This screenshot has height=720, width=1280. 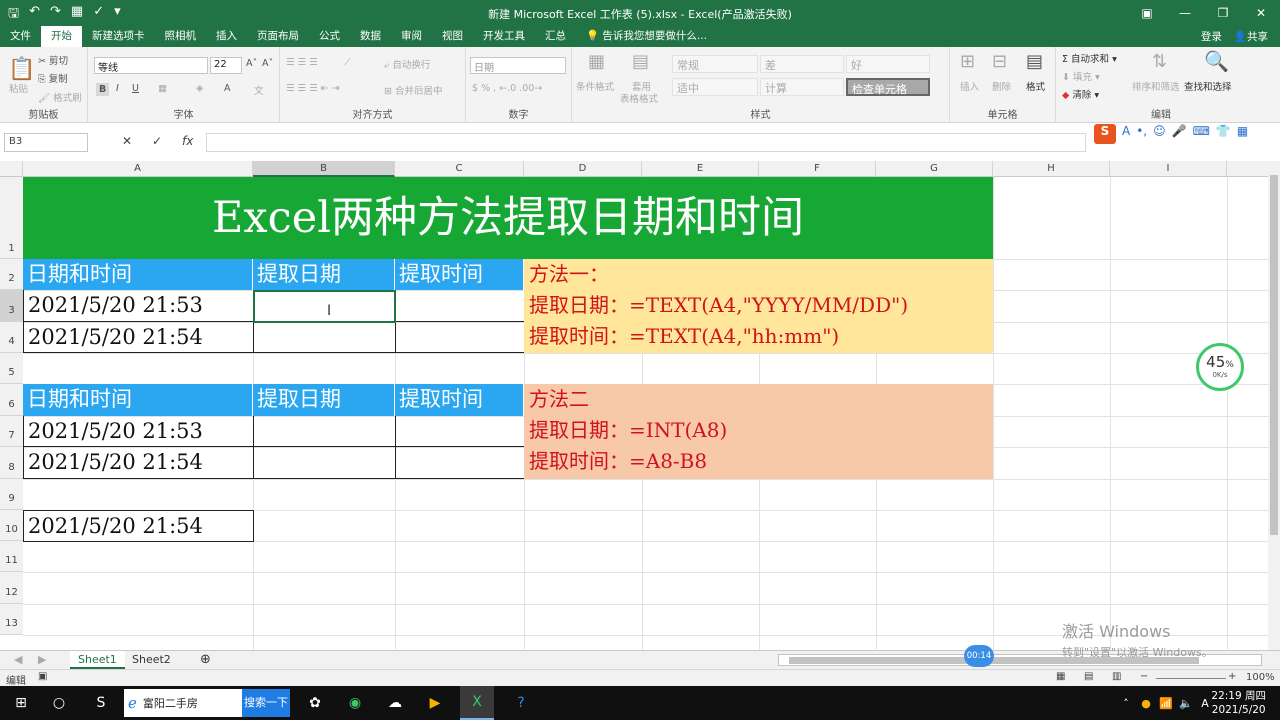 I want to click on insert-cells-button: 插入, so click(x=969, y=86).